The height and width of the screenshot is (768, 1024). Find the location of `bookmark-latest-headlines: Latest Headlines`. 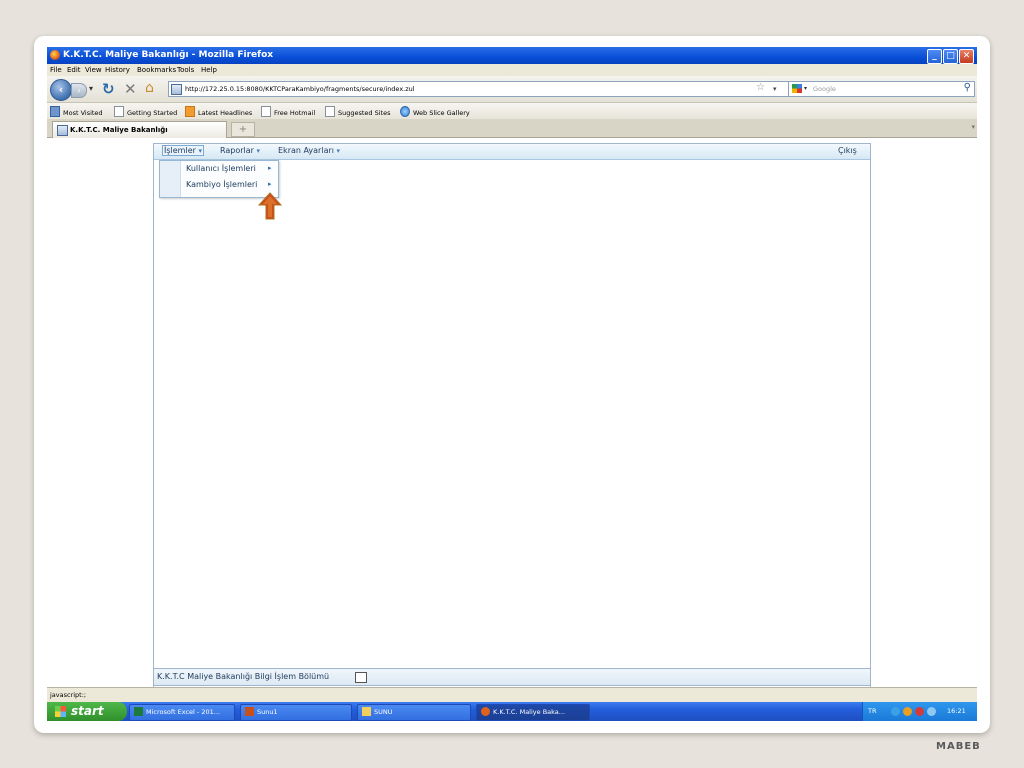

bookmark-latest-headlines: Latest Headlines is located at coordinates (218, 111).